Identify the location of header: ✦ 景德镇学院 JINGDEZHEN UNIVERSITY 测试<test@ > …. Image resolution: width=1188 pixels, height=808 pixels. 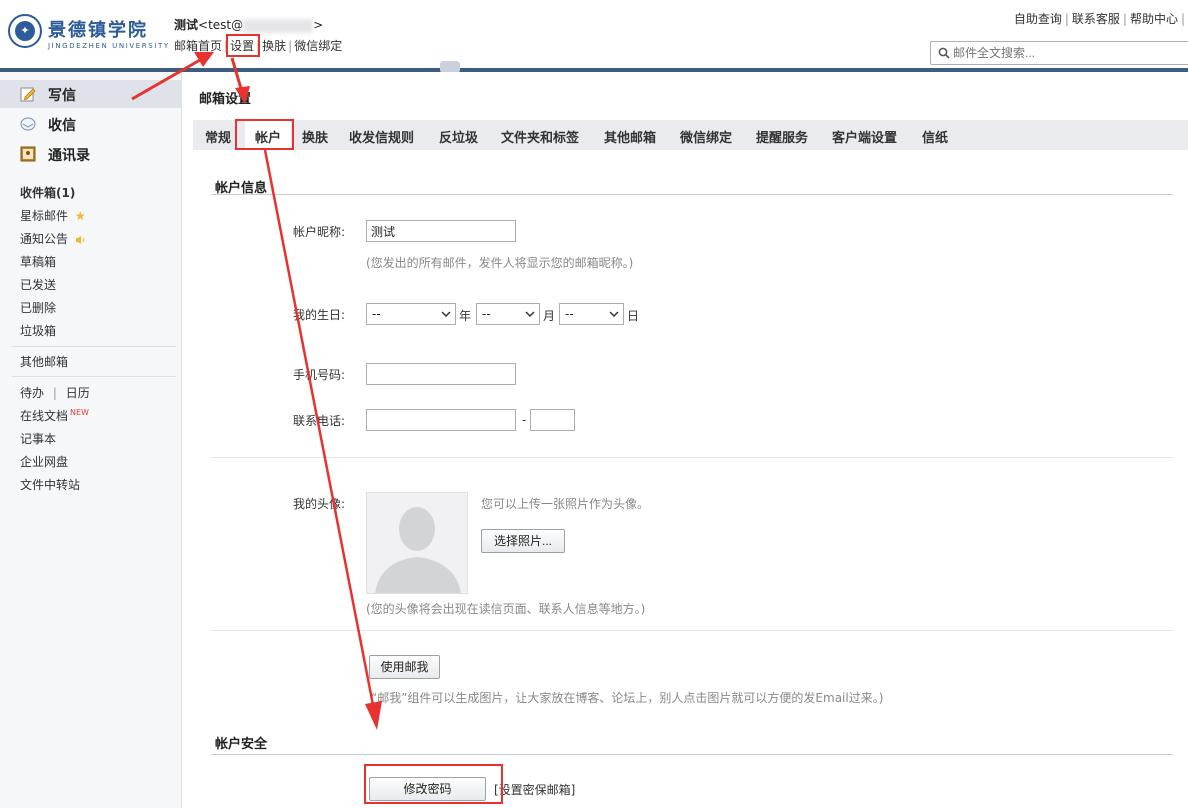
(594, 34).